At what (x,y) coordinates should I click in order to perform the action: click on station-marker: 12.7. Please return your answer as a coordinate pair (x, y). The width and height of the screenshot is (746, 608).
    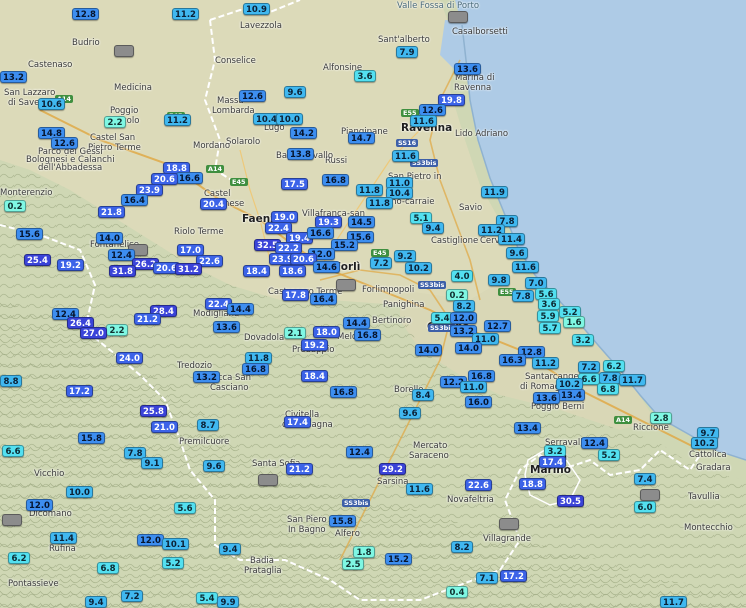
    Looking at the image, I should click on (497, 326).